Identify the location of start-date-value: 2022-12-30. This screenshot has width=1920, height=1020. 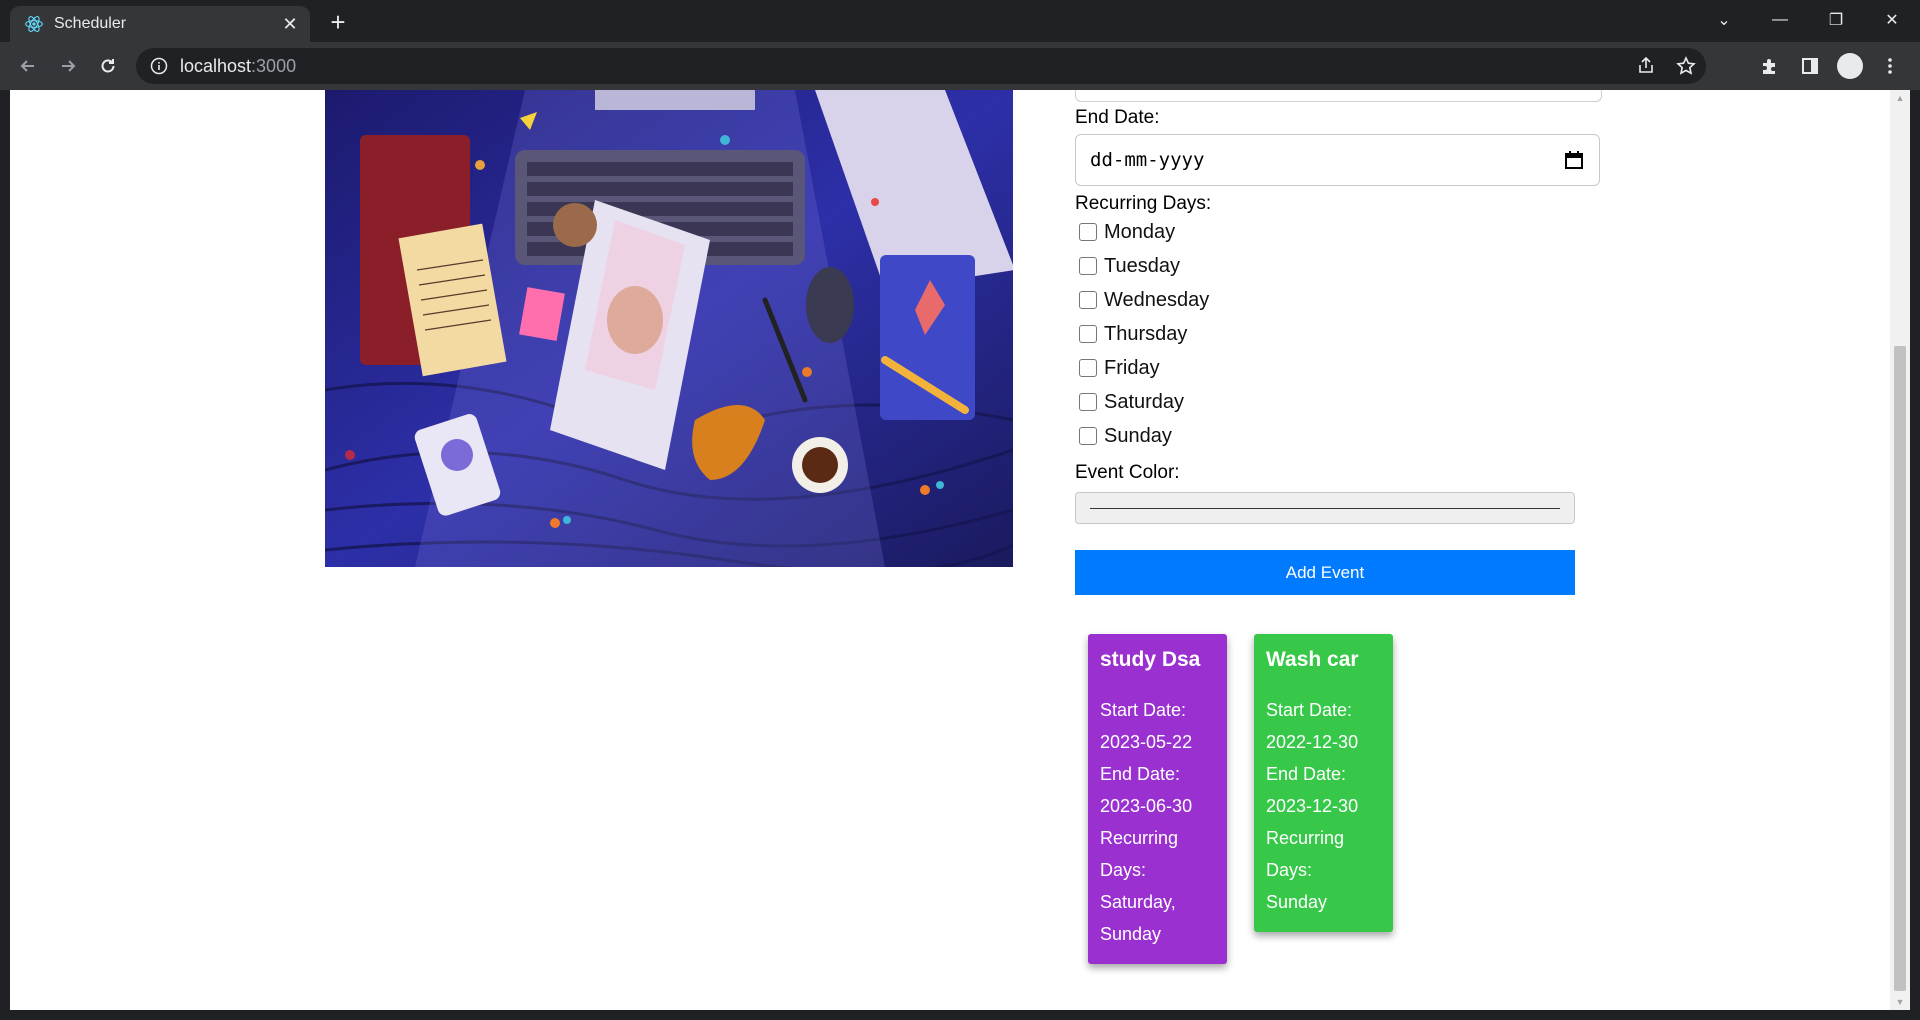
(1312, 742).